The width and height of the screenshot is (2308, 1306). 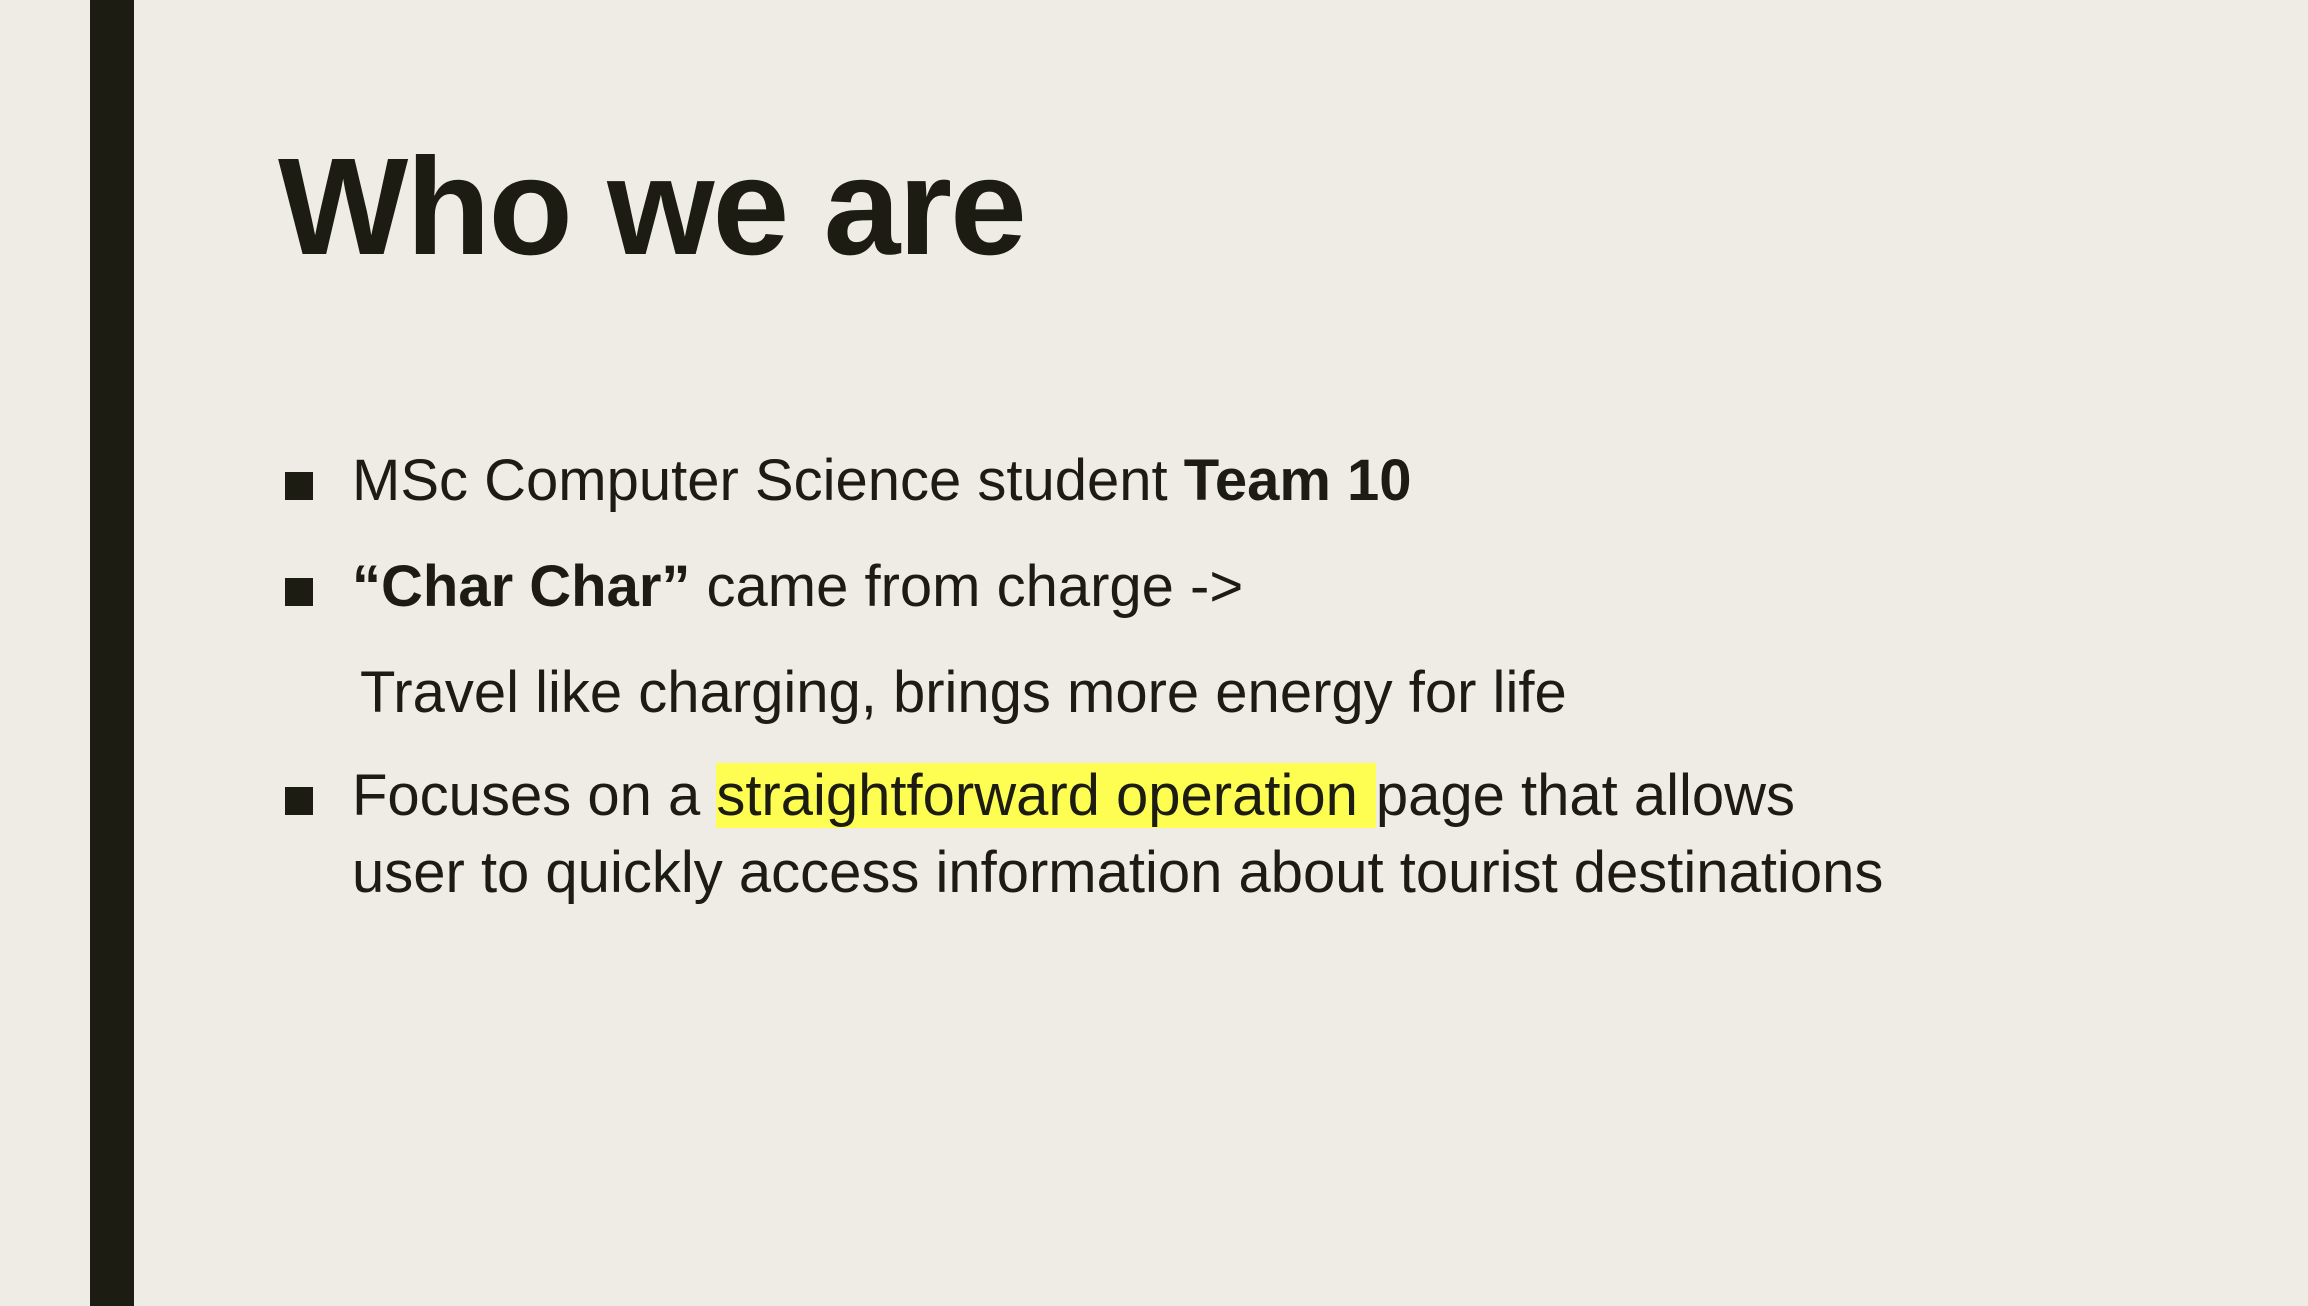 I want to click on bullet-3-prefix: Focuses on a, so click(x=534, y=795).